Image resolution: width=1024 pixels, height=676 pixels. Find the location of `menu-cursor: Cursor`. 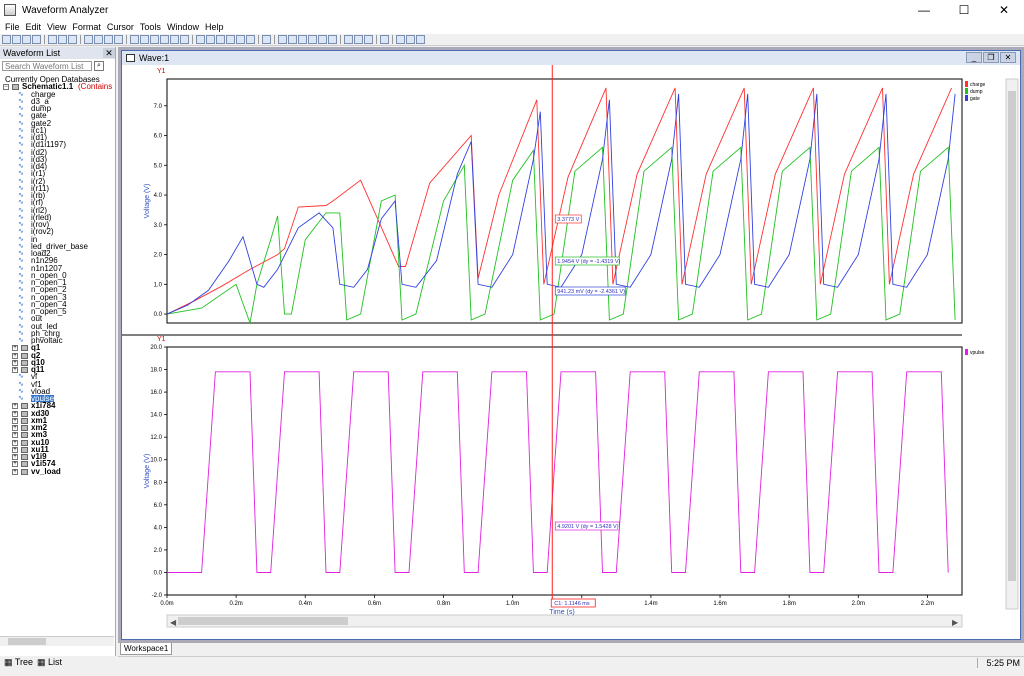

menu-cursor: Cursor is located at coordinates (120, 27).